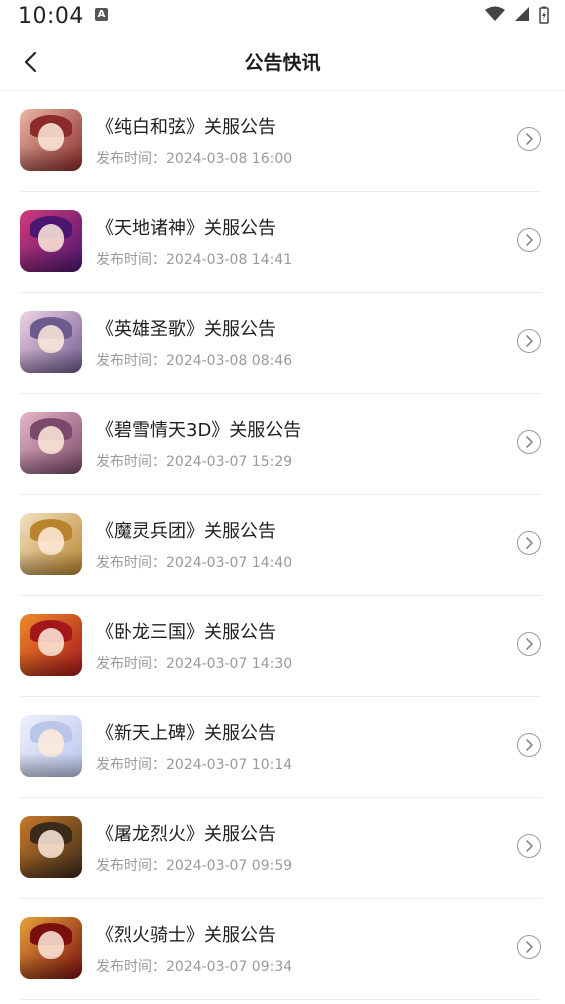 The width and height of the screenshot is (565, 1004). I want to click on item-publish-time: 发布时间：2024-03-07 10:14, so click(194, 765).